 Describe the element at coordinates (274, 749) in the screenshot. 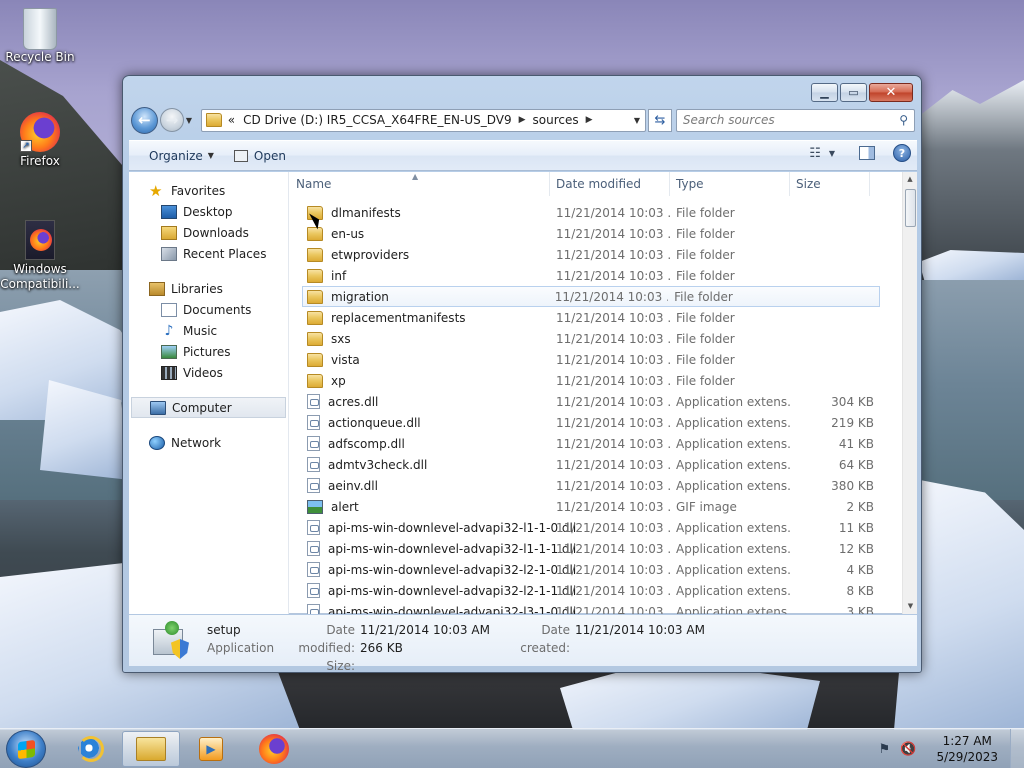

I see `taskbar-firefox` at that location.